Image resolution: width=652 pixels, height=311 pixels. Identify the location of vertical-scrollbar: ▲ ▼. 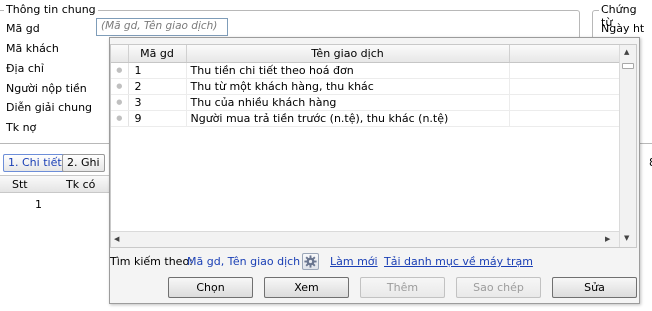
(627, 146).